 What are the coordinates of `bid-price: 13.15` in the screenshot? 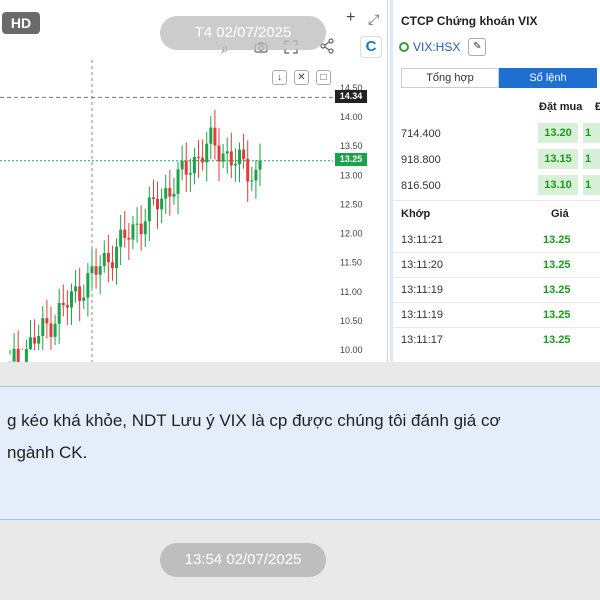 It's located at (558, 159).